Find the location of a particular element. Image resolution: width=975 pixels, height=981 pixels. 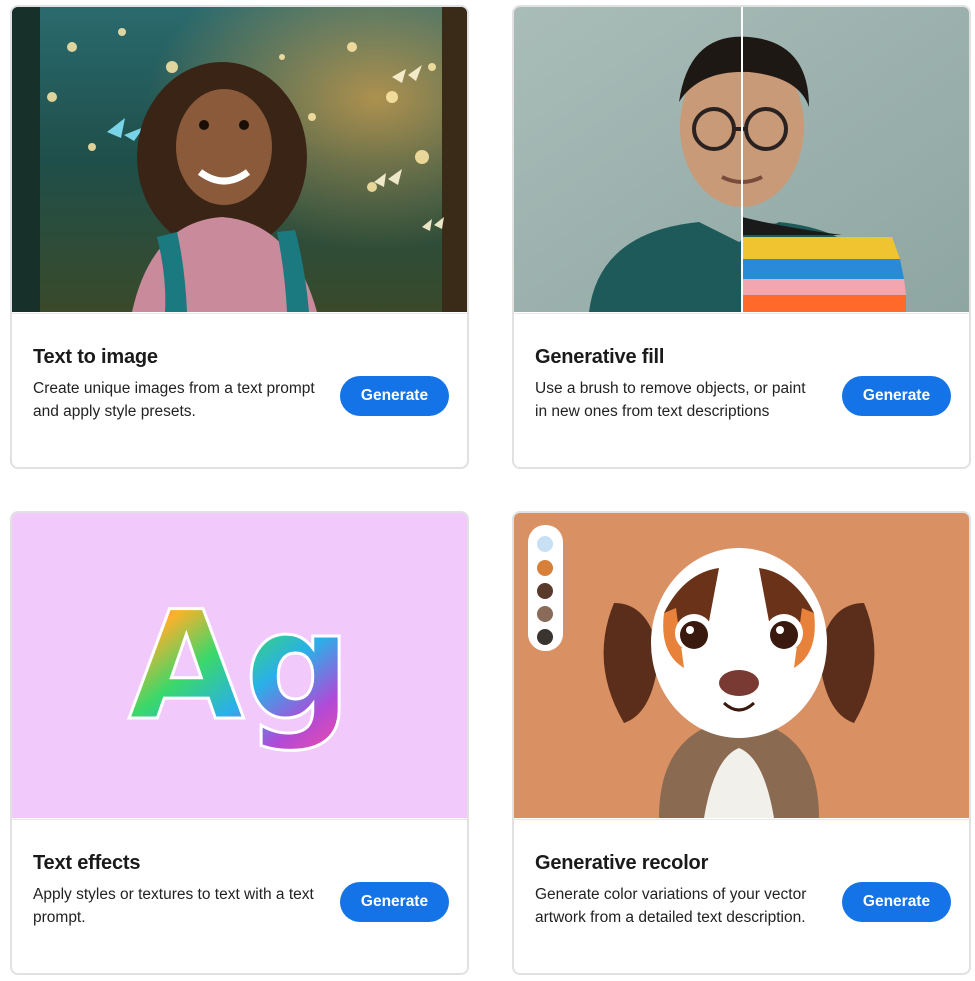

card-title: Generative recolor is located at coordinates (622, 863).